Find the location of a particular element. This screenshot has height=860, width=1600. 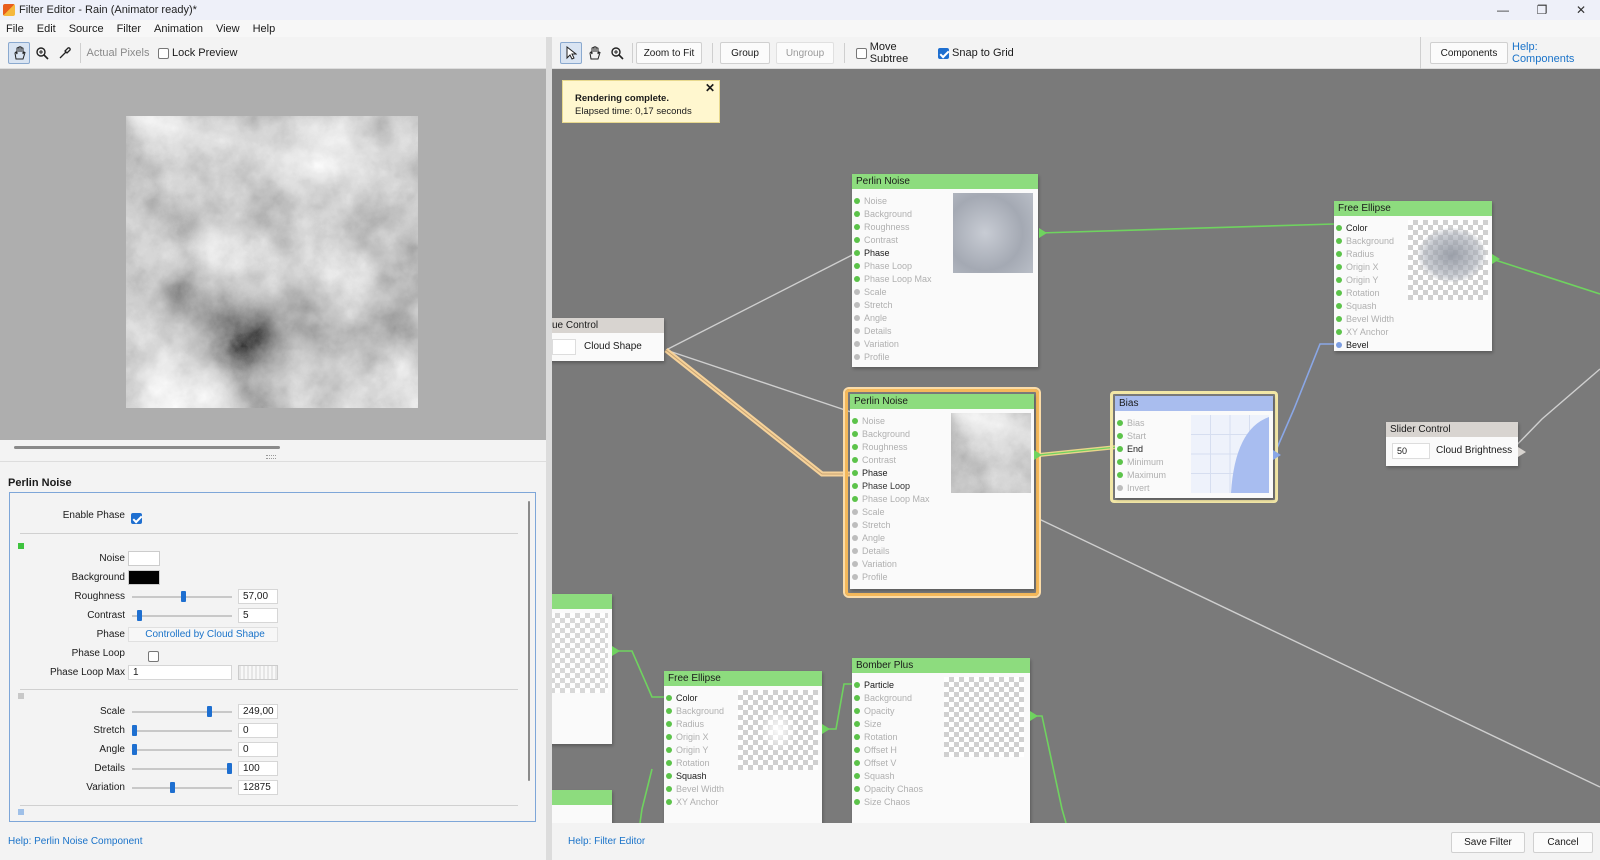

port-maximum: Maximum is located at coordinates (1141, 475).